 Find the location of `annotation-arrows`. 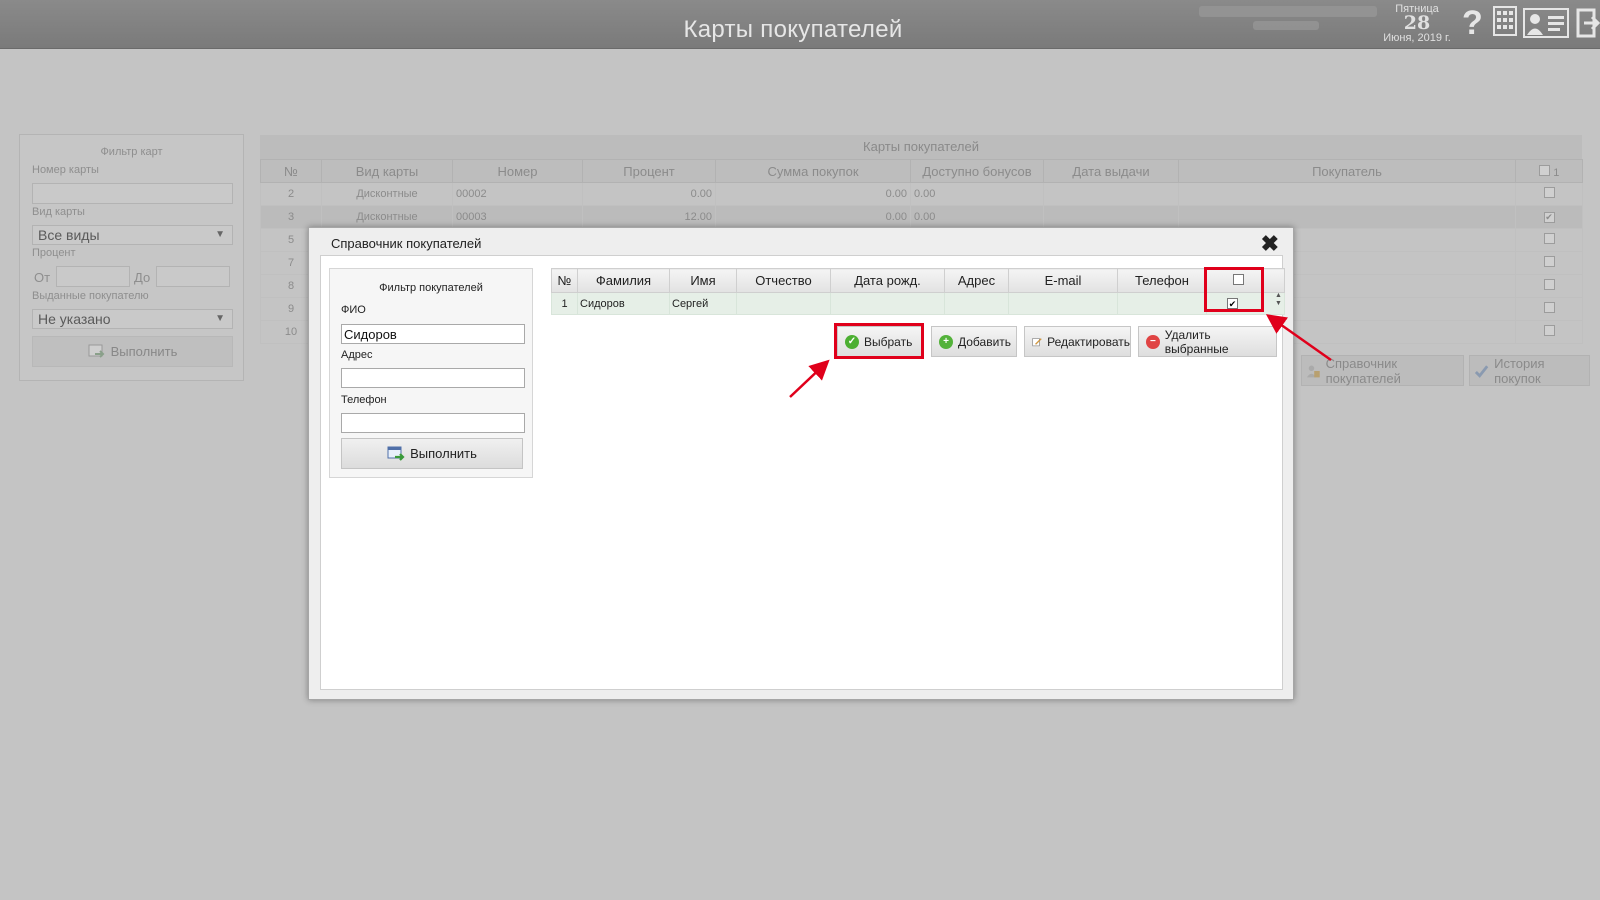

annotation-arrows is located at coordinates (1060, 356).